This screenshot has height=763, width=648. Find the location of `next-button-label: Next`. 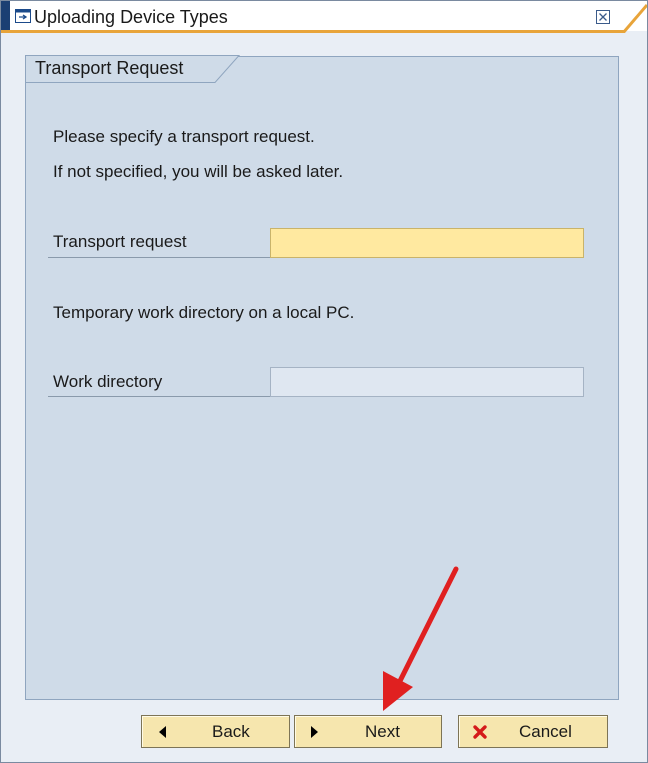

next-button-label: Next is located at coordinates (382, 731).